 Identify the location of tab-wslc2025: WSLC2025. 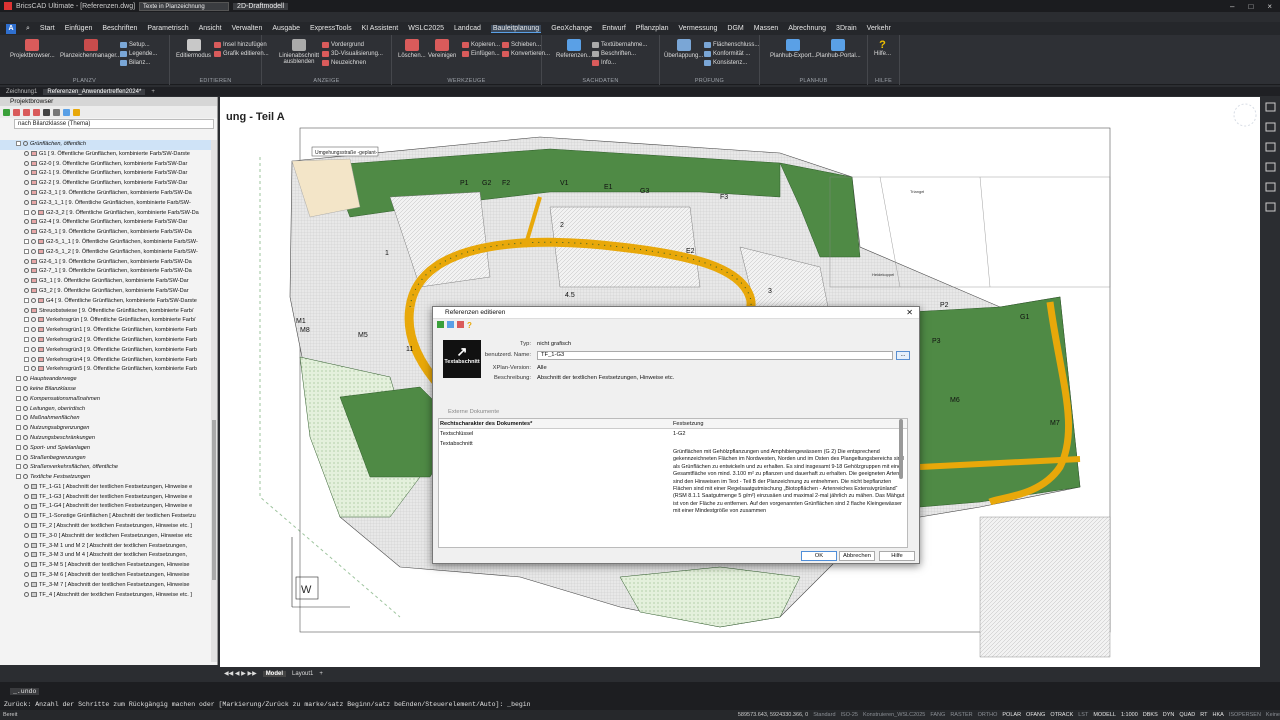
(426, 28).